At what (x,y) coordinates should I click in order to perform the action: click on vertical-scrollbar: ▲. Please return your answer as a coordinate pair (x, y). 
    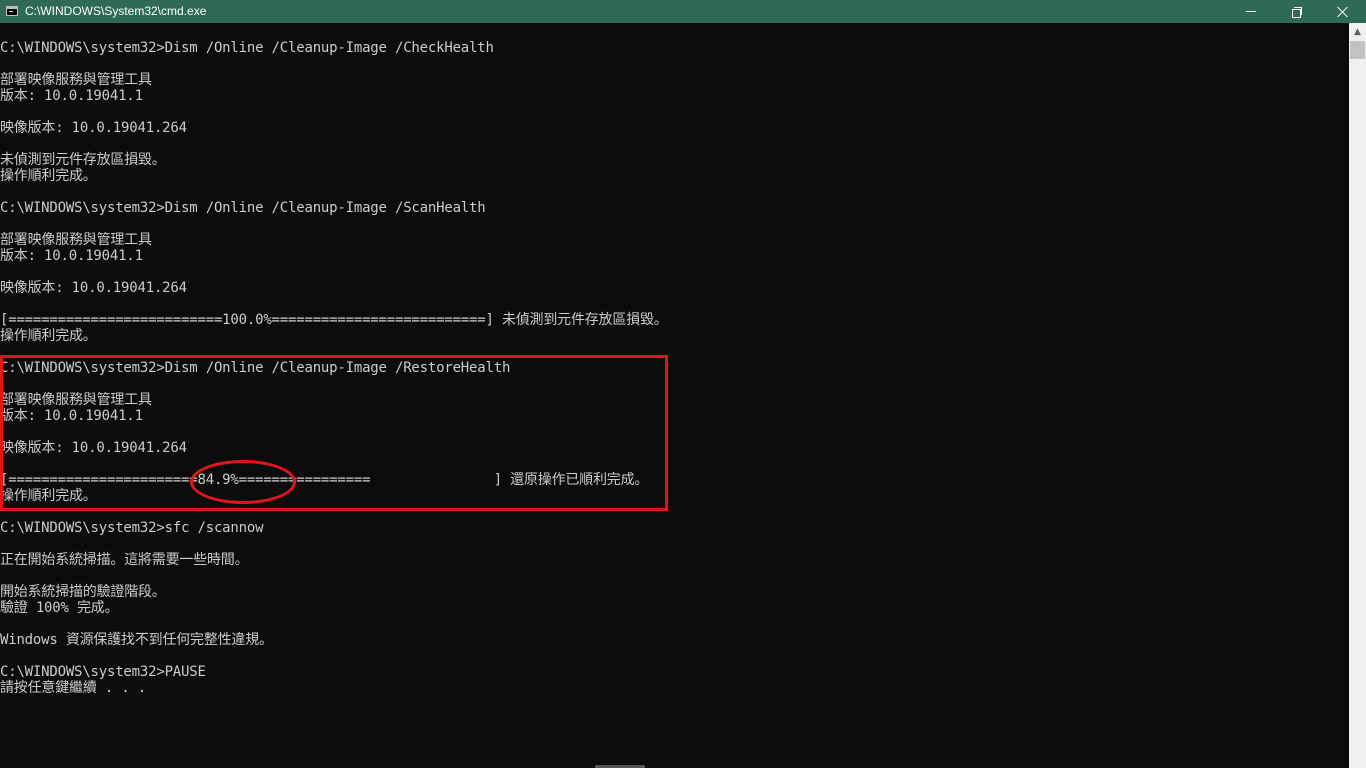
    Looking at the image, I should click on (1357, 395).